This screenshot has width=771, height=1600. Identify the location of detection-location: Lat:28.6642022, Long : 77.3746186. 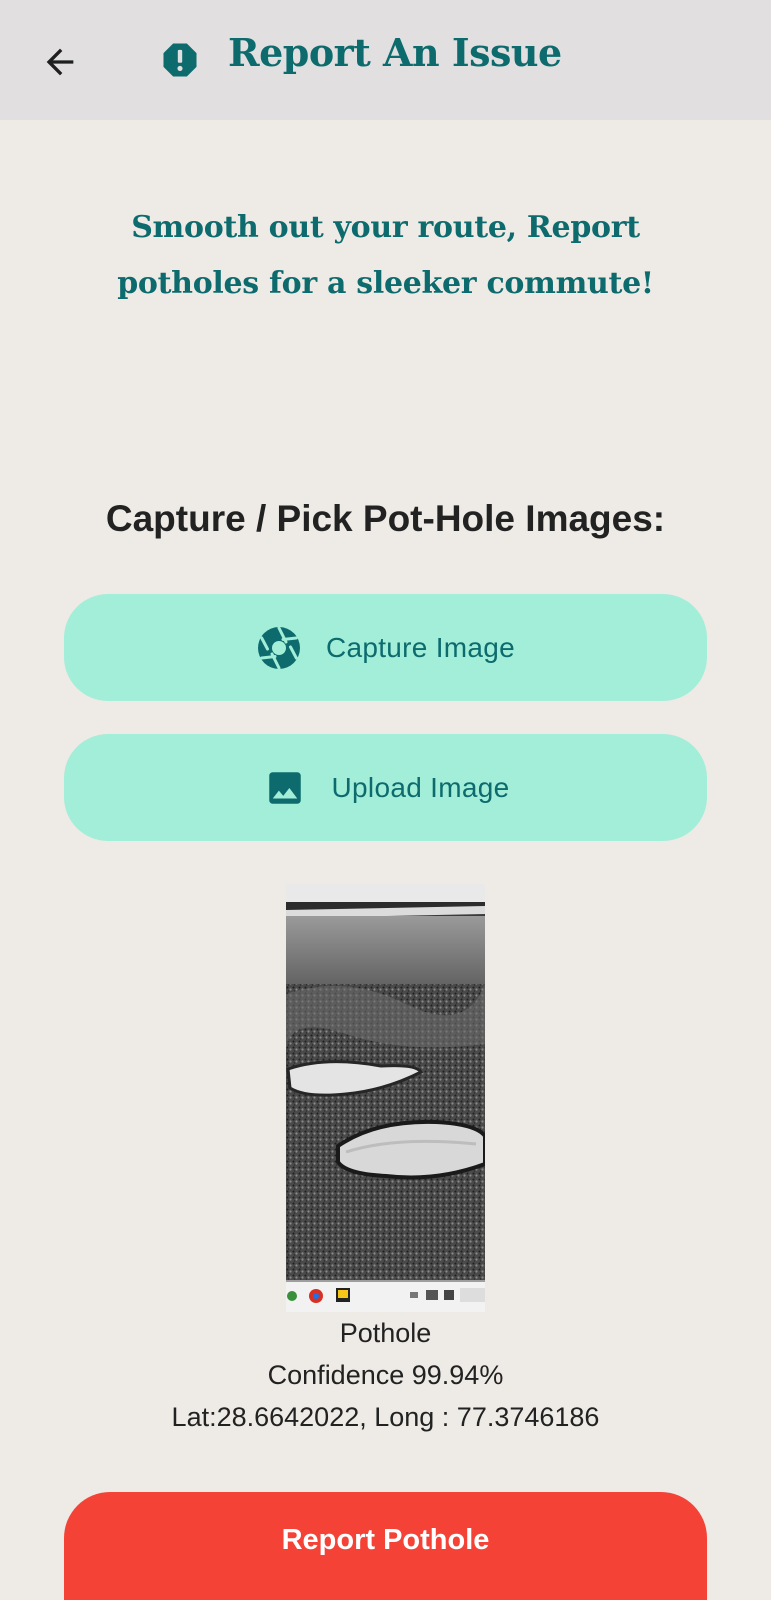
(385, 1417).